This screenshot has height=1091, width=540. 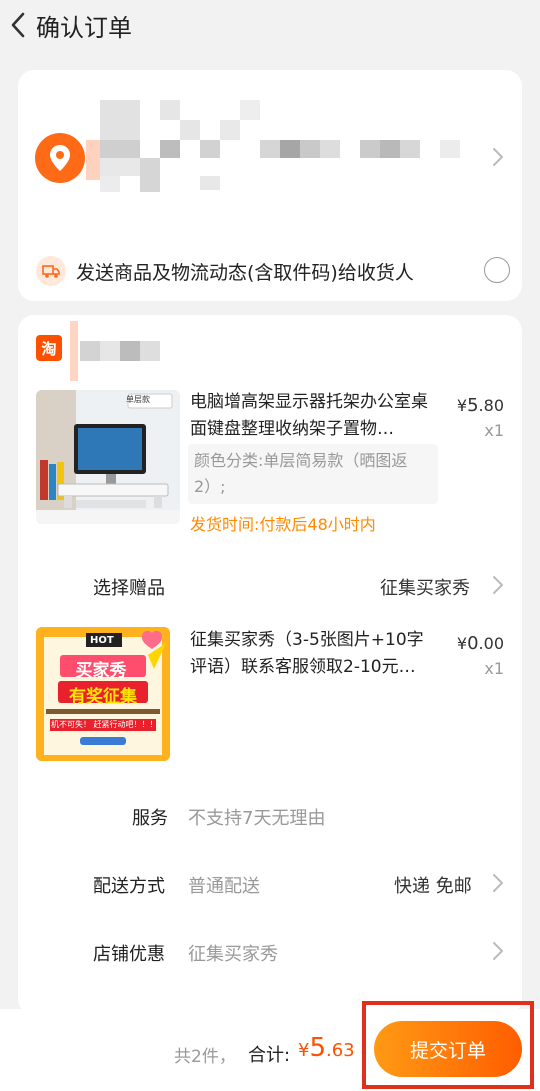 What do you see at coordinates (224, 886) in the screenshot?
I see `delivery-value: 普通配送` at bounding box center [224, 886].